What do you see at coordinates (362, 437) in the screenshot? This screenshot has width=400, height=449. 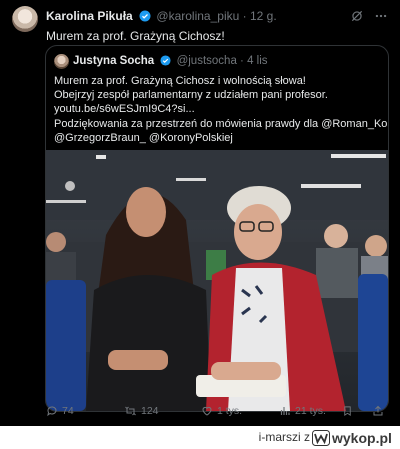 I see `wykop-brand-text: wykop.pl` at bounding box center [362, 437].